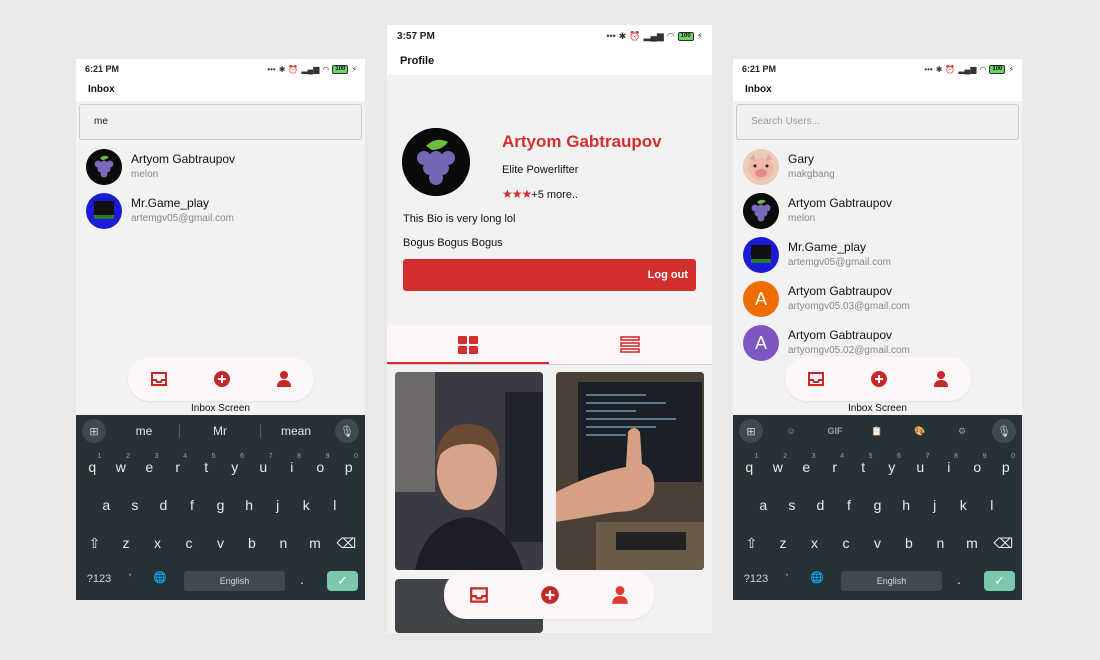 This screenshot has height=660, width=1100. What do you see at coordinates (468, 345) in the screenshot?
I see `tab-grid` at bounding box center [468, 345].